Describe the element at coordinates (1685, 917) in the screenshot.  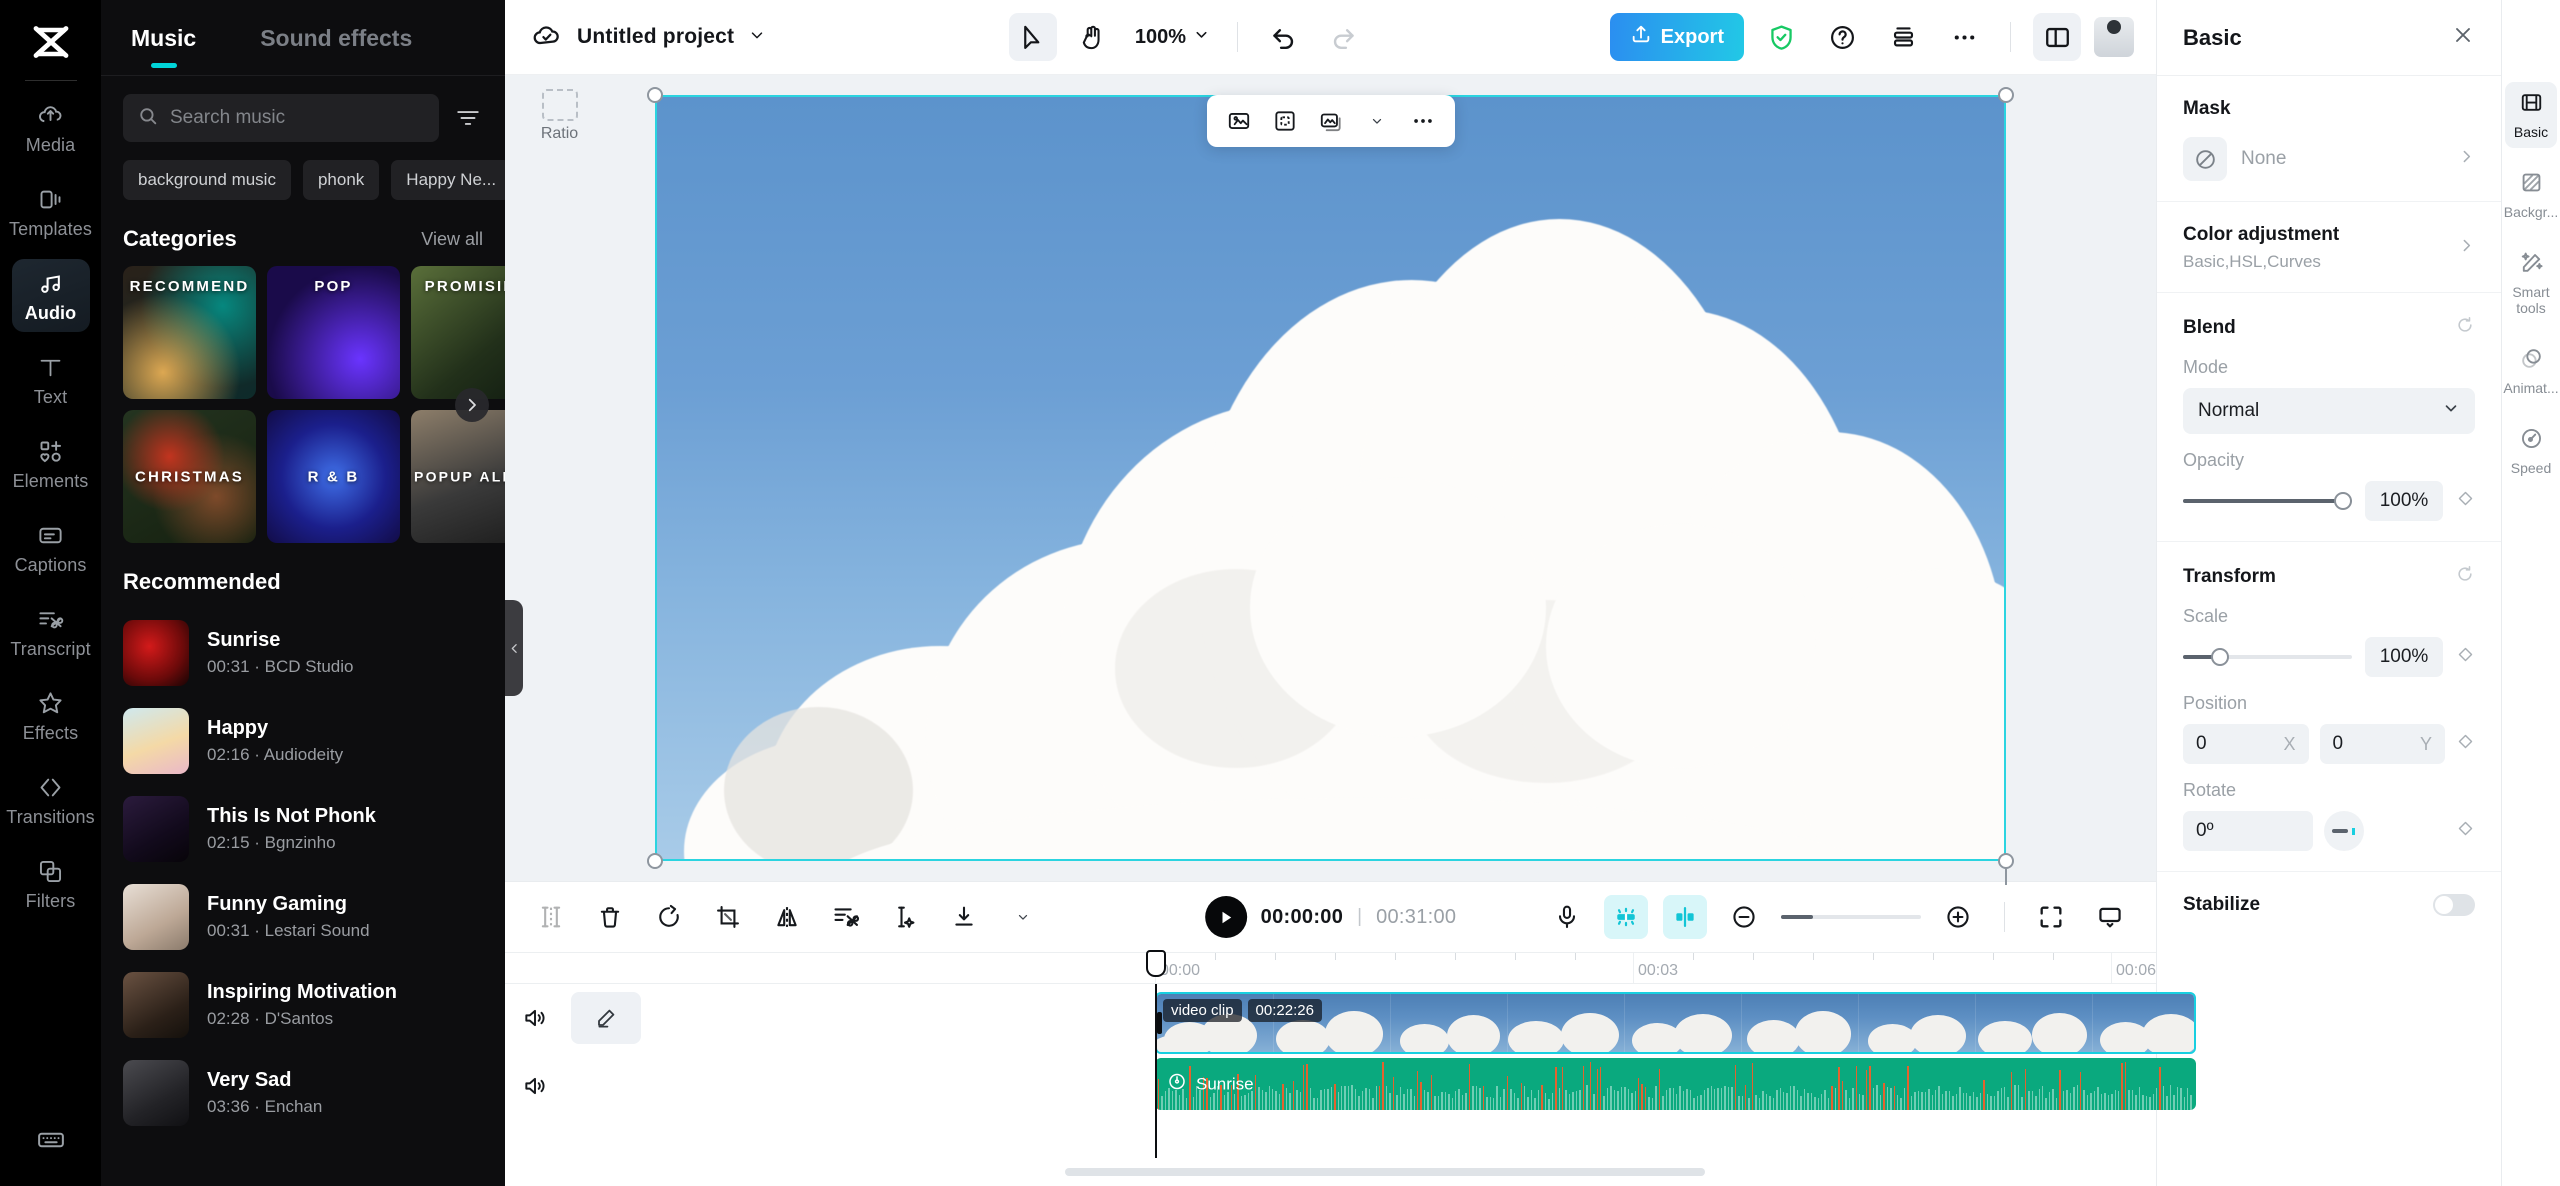
I see `align-center-icon` at that location.